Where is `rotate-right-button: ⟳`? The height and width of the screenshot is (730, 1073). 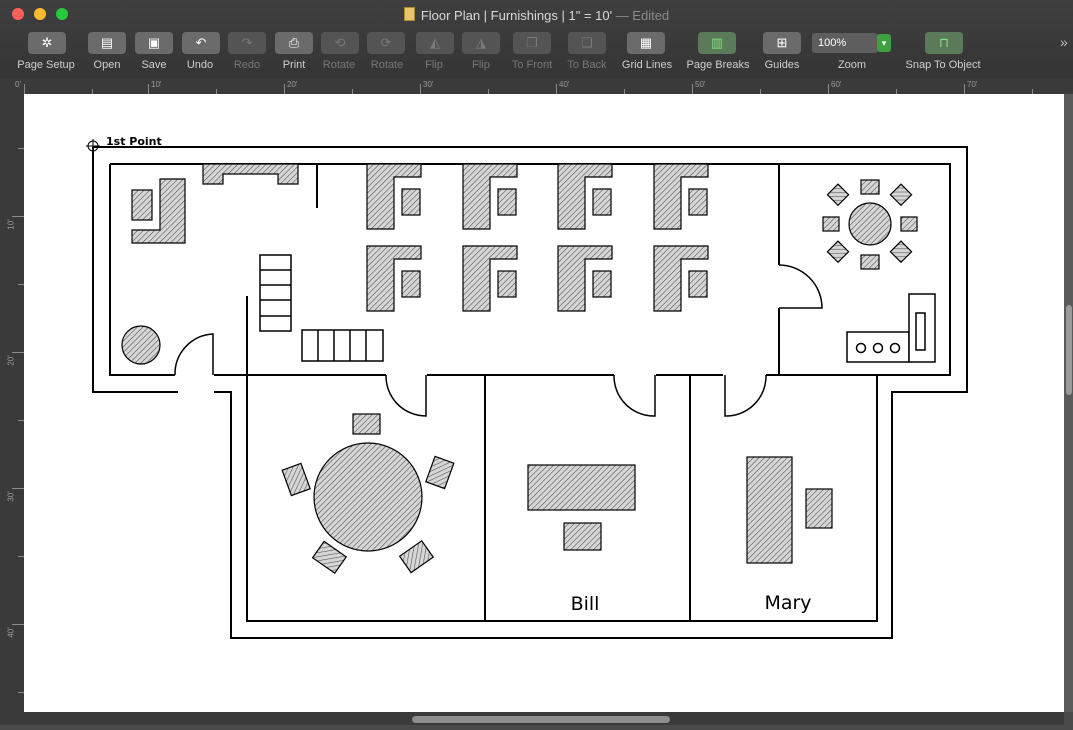
rotate-right-button: ⟳ is located at coordinates (386, 43).